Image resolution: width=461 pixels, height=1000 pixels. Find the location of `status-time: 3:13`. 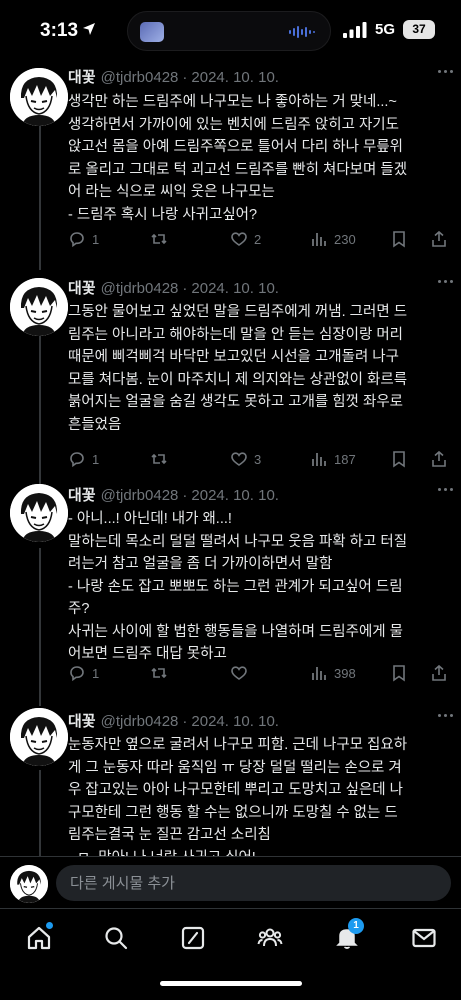

status-time: 3:13 is located at coordinates (59, 30).